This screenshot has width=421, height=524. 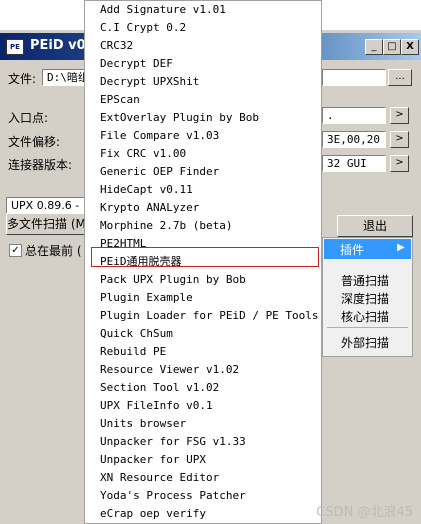 I want to click on plugin-menu-item: ExtOverlay Plugin by Bob, so click(x=179, y=118).